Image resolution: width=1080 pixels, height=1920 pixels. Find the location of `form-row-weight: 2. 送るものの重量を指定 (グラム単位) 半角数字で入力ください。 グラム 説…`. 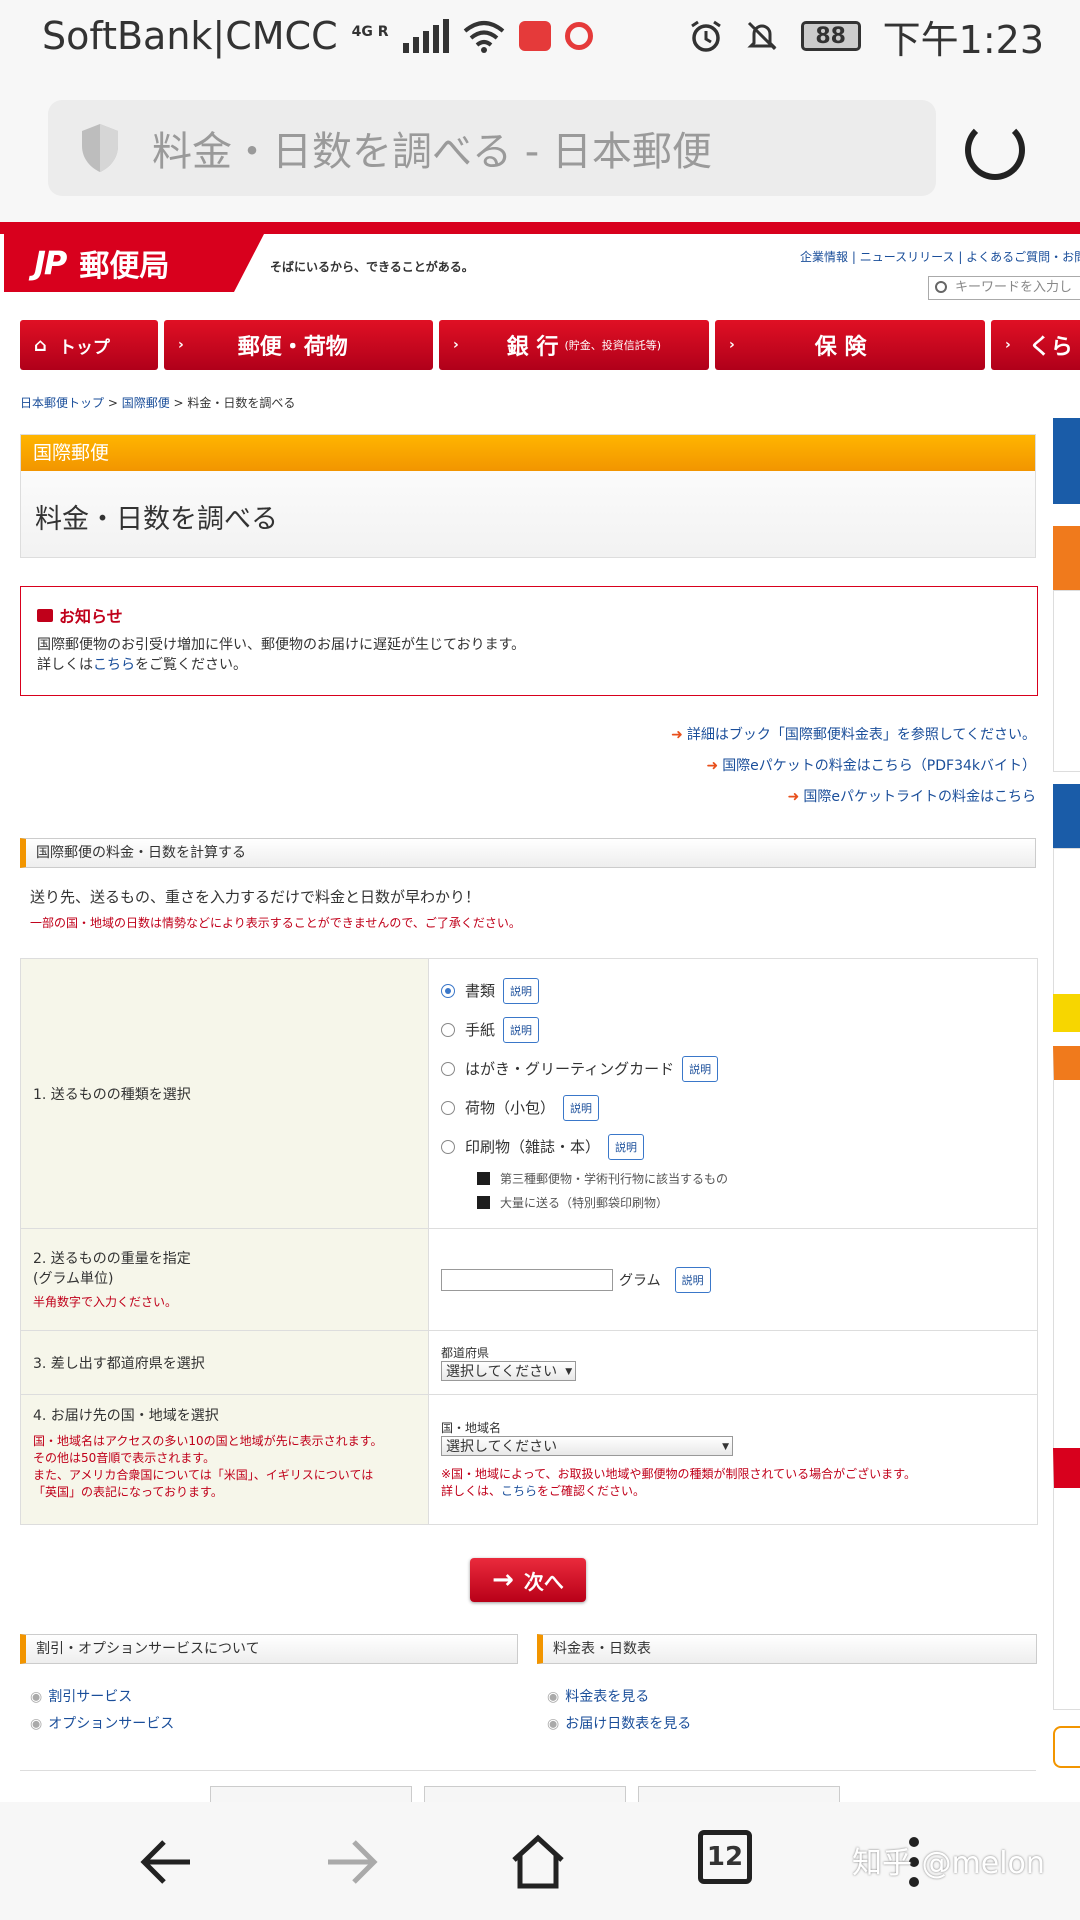

form-row-weight: 2. 送るものの重量を指定 (グラム単位) 半角数字で入力ください。 グラム 説… is located at coordinates (529, 1279).